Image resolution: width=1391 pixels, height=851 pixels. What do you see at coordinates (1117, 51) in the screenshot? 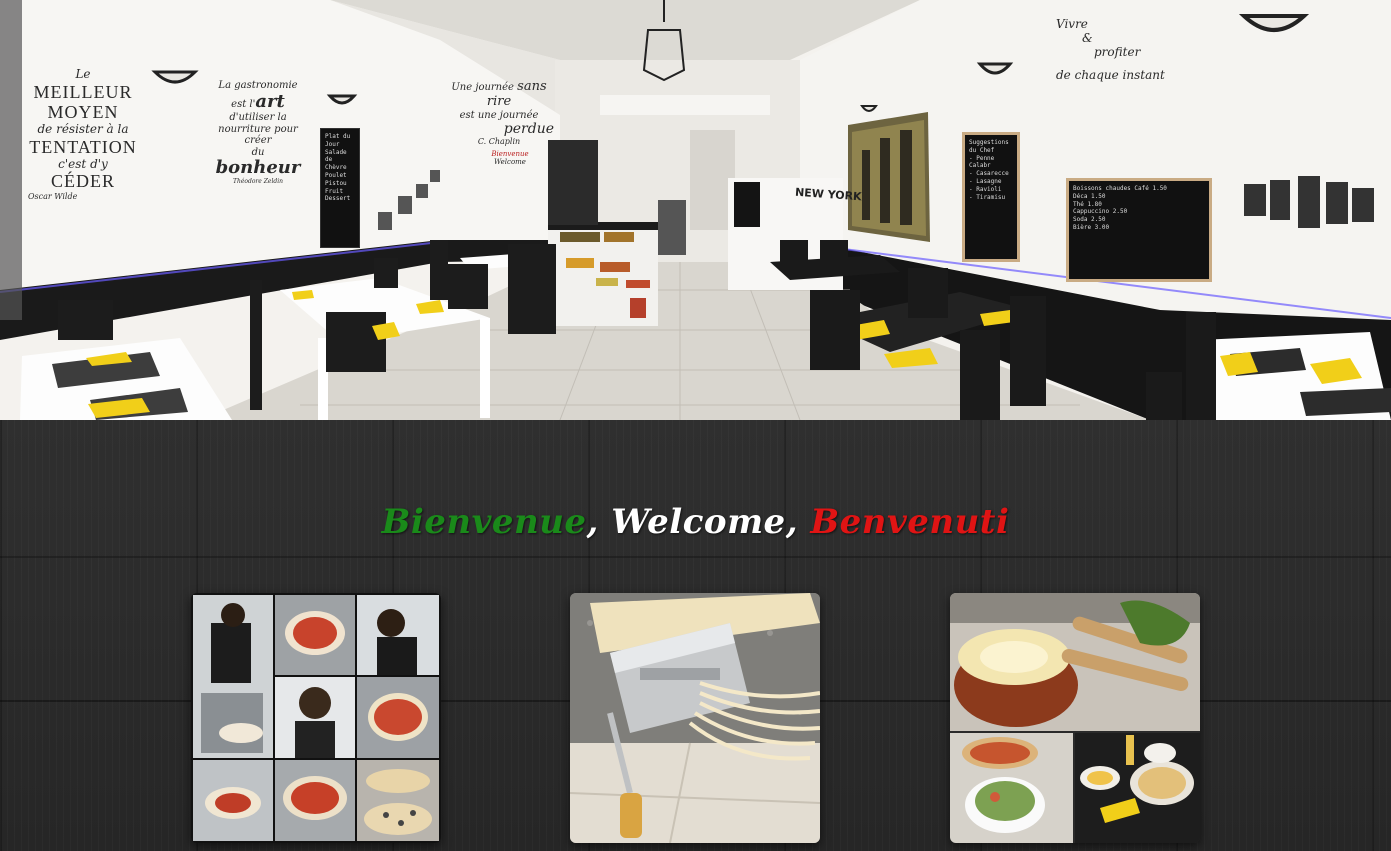
I see `wall-quote-line: profiter` at bounding box center [1117, 51].